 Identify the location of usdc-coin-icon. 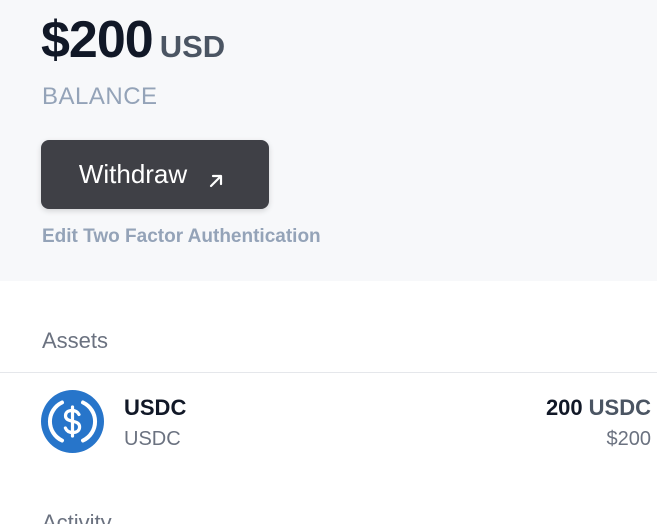
(72, 421).